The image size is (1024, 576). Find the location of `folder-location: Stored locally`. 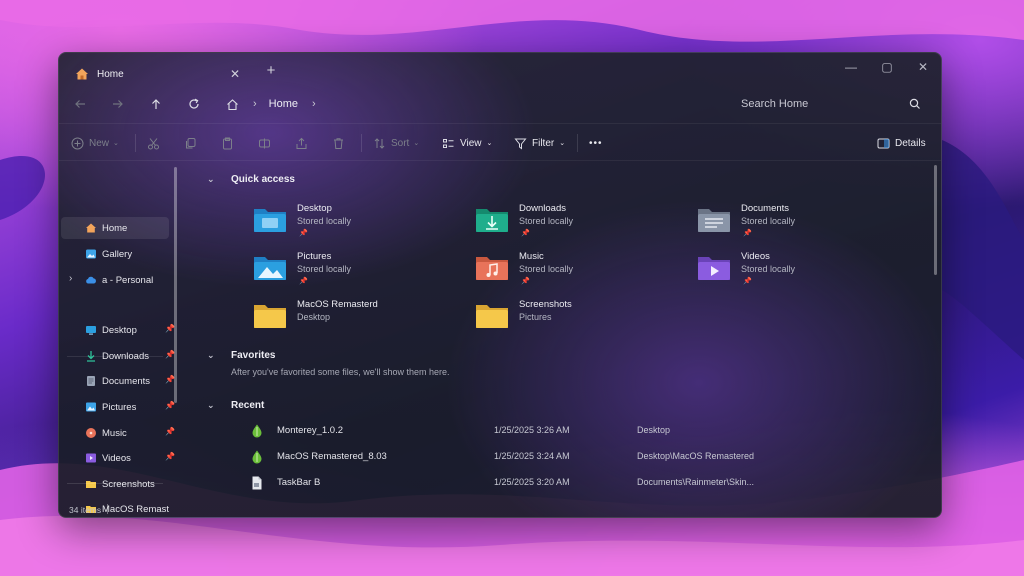

folder-location: Stored locally is located at coordinates (768, 221).